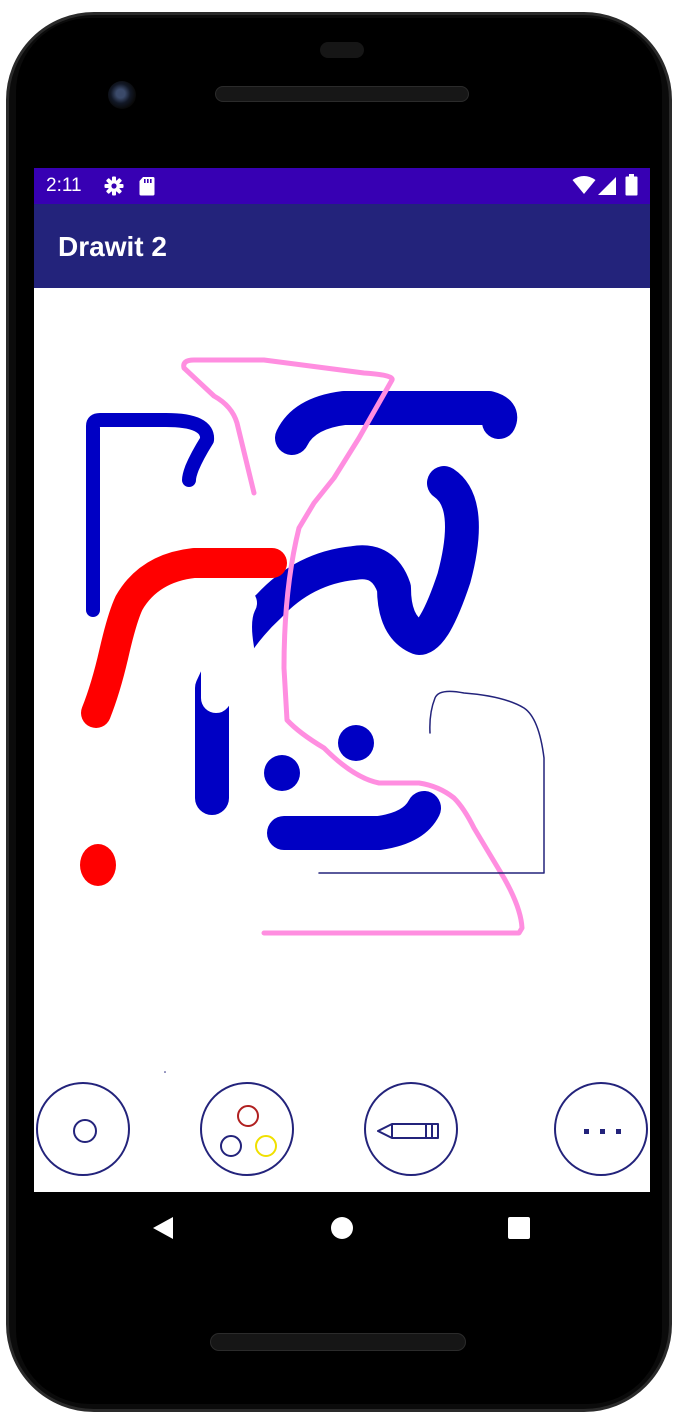 The width and height of the screenshot is (678, 1418). I want to click on status-bar: 2:11, so click(342, 186).